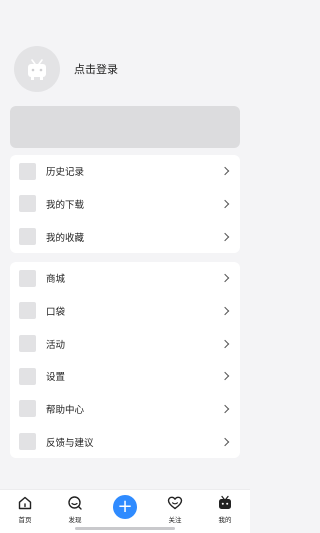 The width and height of the screenshot is (320, 533). I want to click on tab-add: +, so click(125, 506).